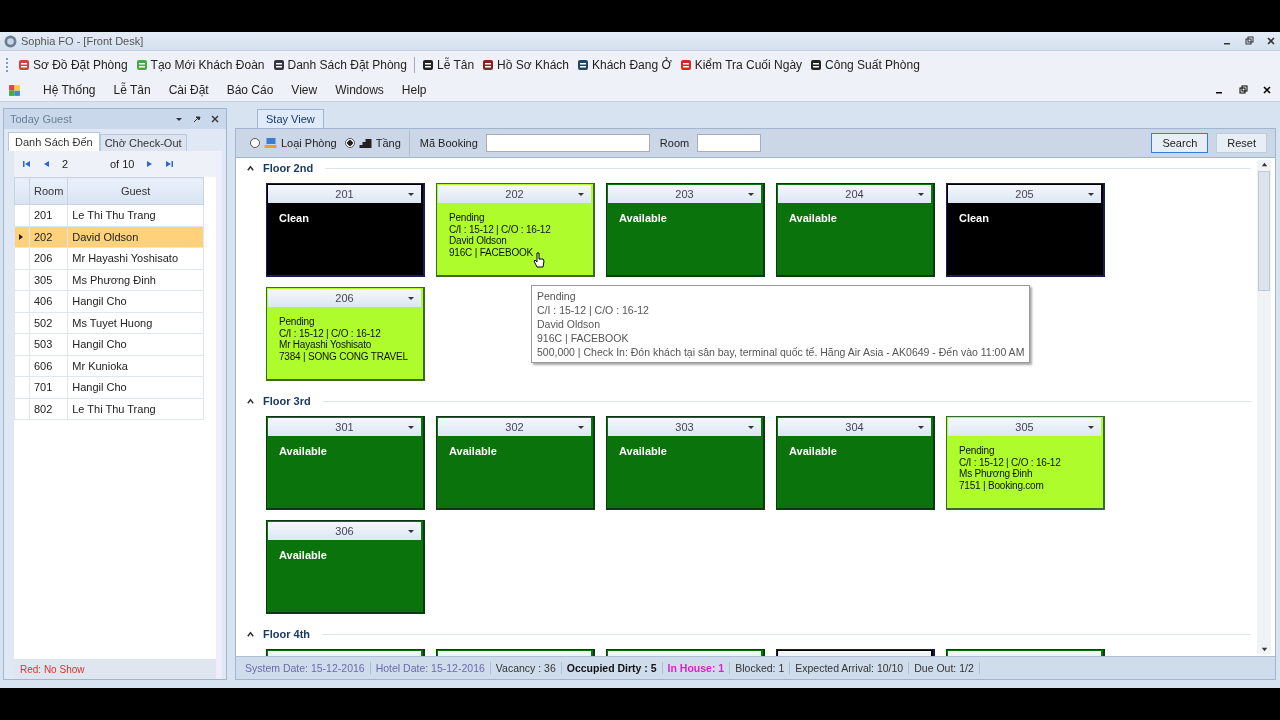  I want to click on status-text: System Date: 15-12-2016, so click(305, 668).